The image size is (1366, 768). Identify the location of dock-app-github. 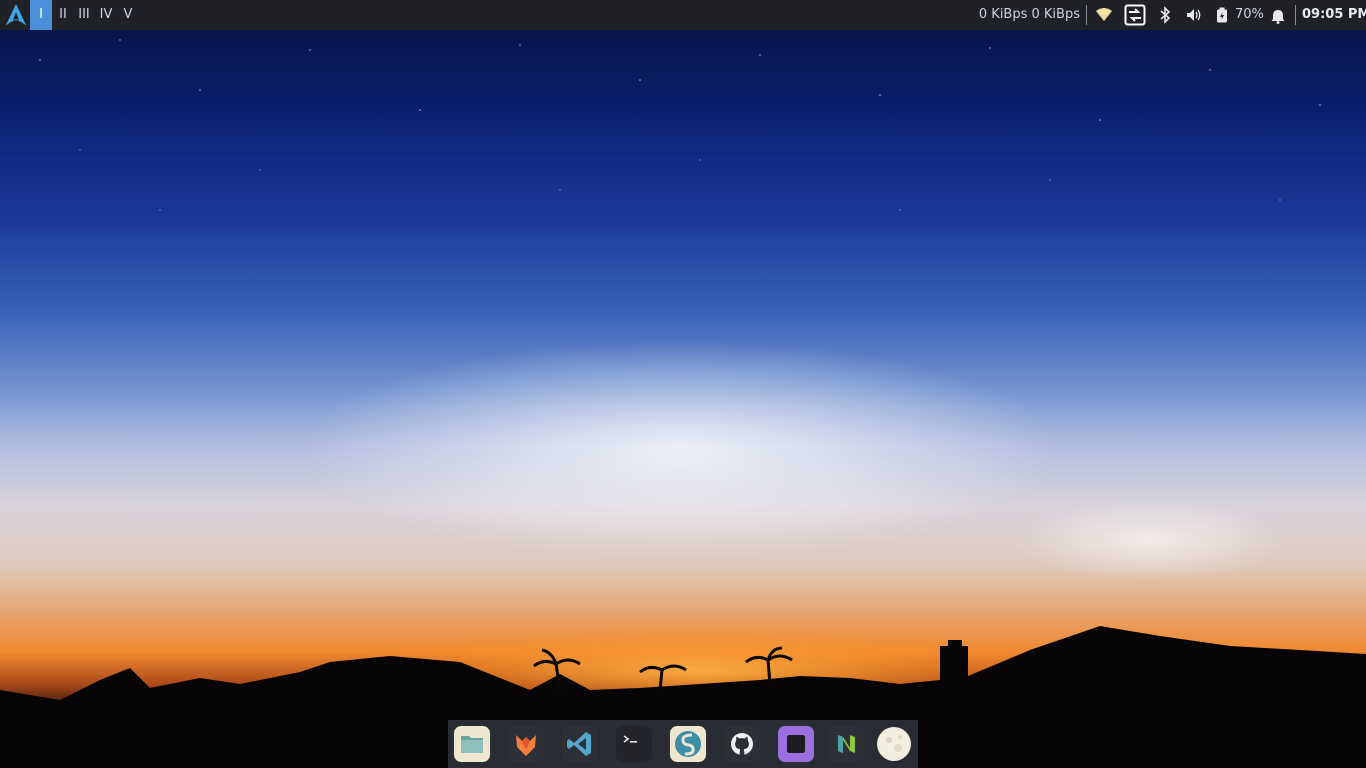
(742, 744).